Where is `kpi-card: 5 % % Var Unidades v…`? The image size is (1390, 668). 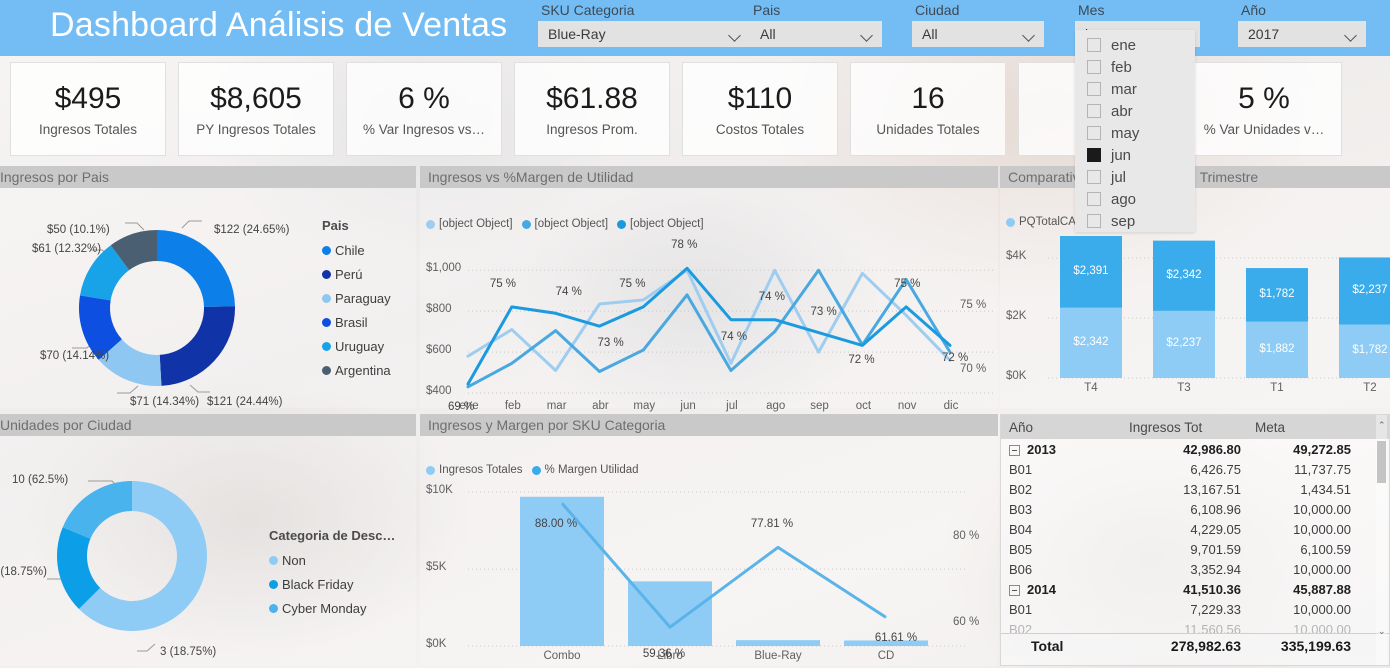
kpi-card: 5 % % Var Unidades v… is located at coordinates (1264, 109).